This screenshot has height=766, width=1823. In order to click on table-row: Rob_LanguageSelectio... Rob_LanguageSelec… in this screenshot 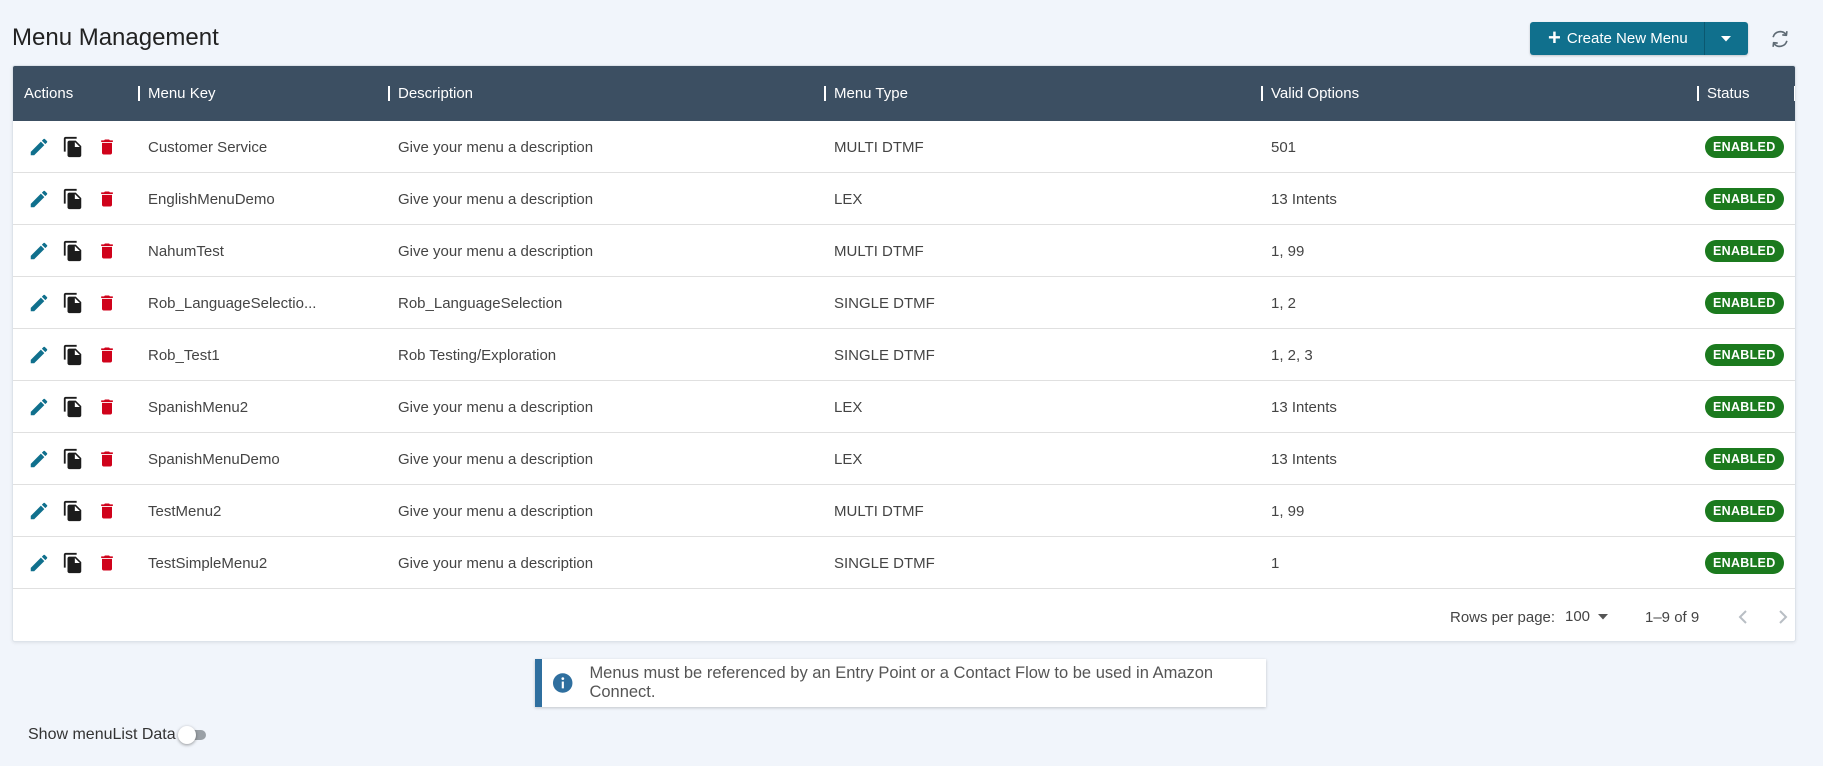, I will do `click(904, 303)`.